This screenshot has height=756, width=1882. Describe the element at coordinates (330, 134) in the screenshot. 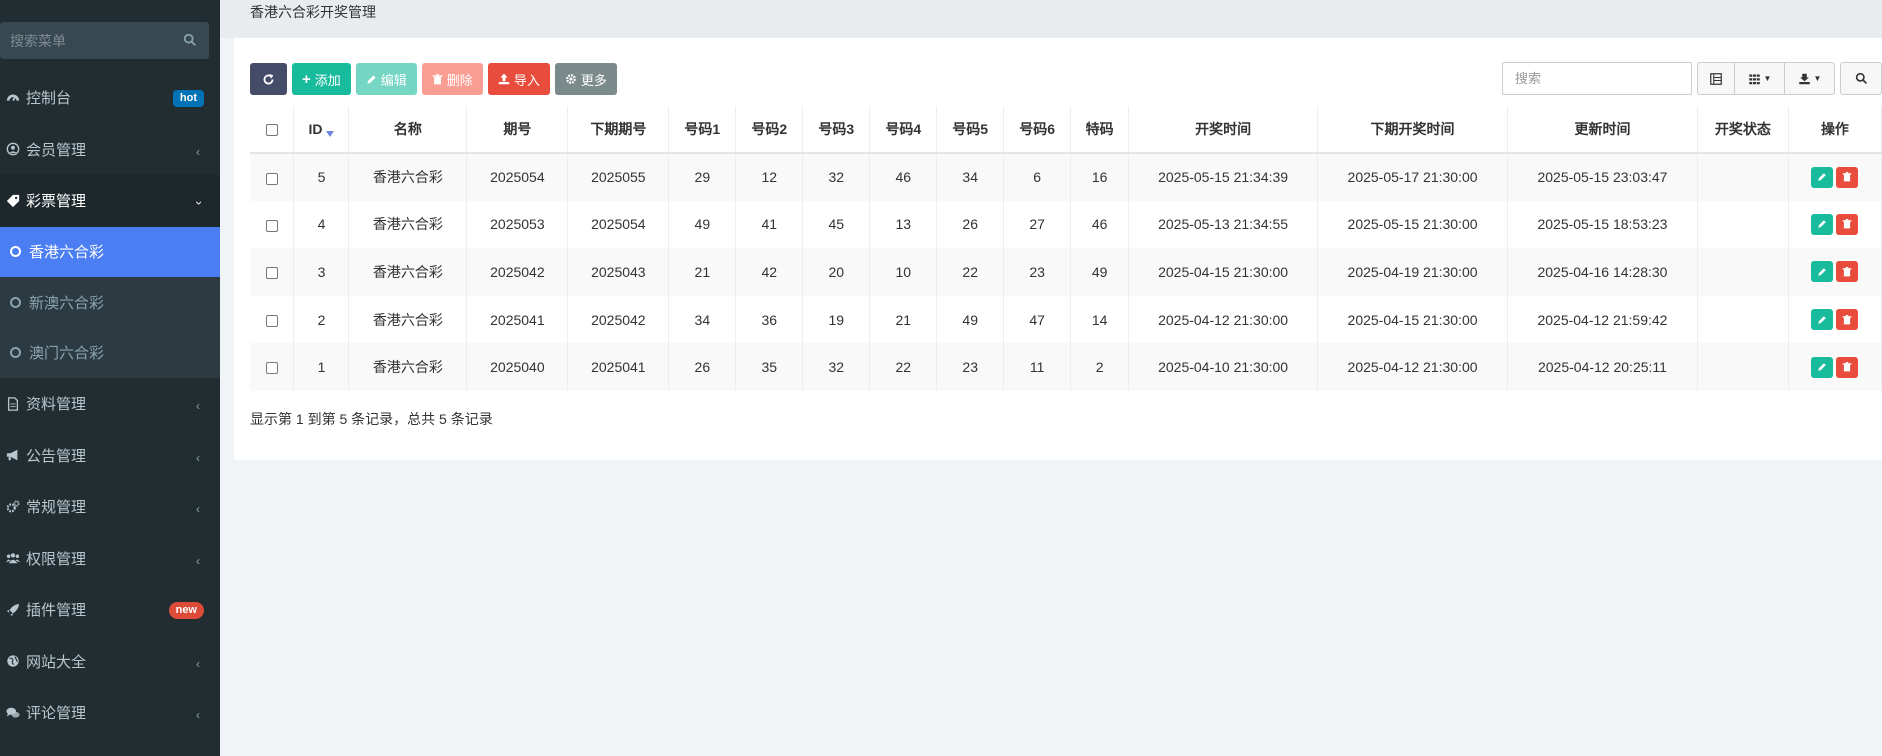

I see `sort-desc-icon` at that location.